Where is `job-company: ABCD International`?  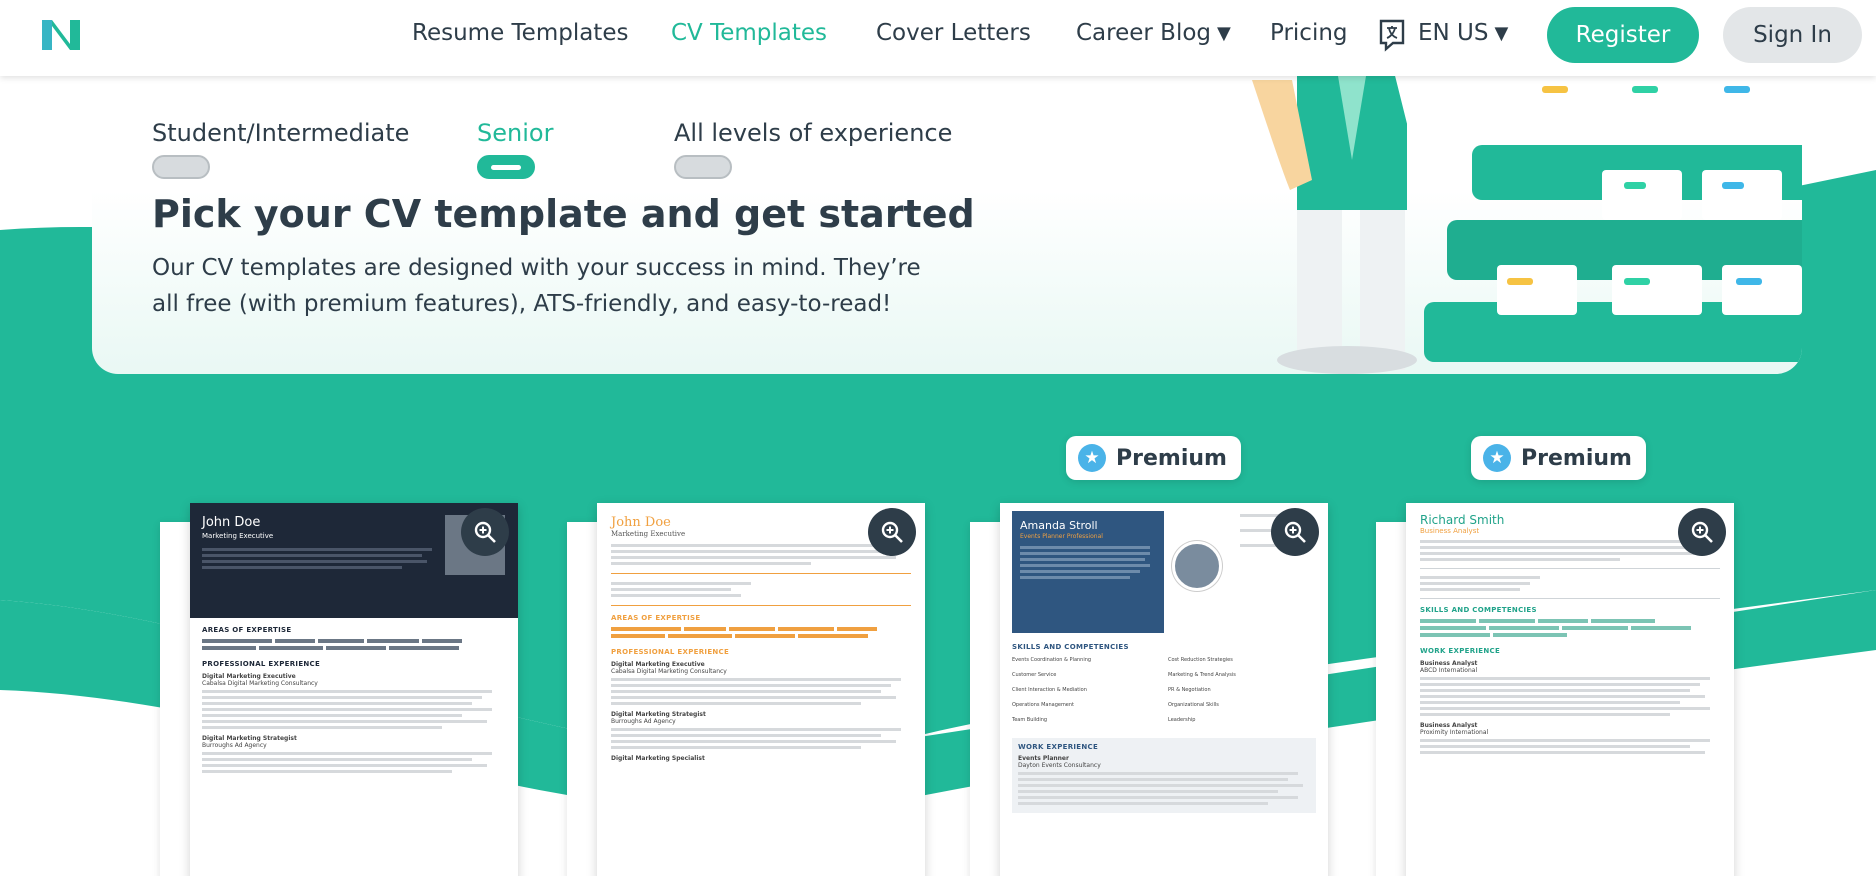
job-company: ABCD International is located at coordinates (1449, 670).